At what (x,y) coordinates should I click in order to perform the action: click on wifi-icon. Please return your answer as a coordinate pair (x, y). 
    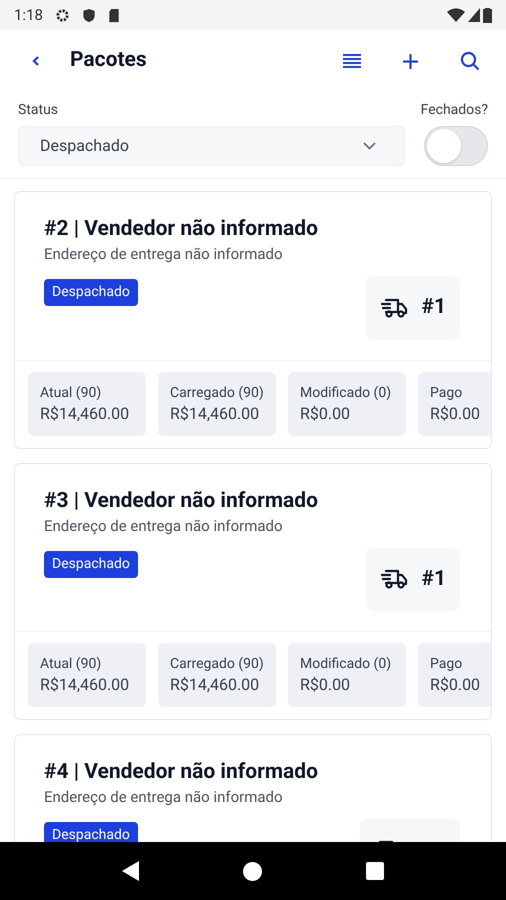
    Looking at the image, I should click on (456, 15).